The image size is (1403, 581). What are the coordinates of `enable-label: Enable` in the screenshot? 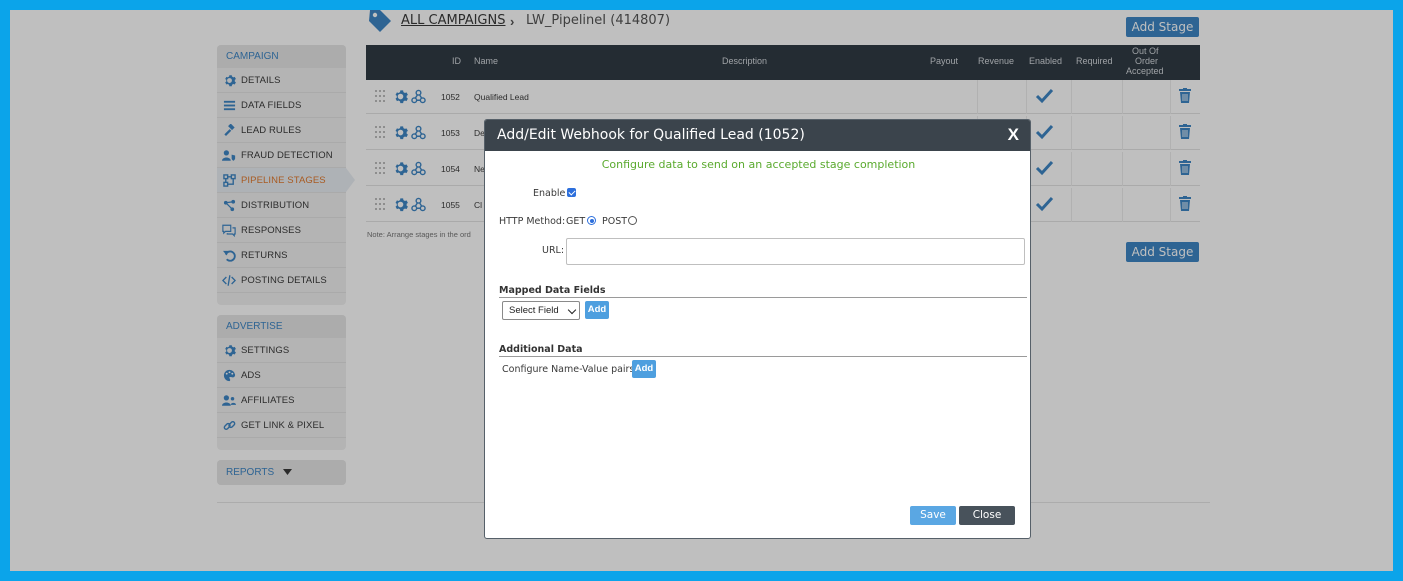 It's located at (549, 193).